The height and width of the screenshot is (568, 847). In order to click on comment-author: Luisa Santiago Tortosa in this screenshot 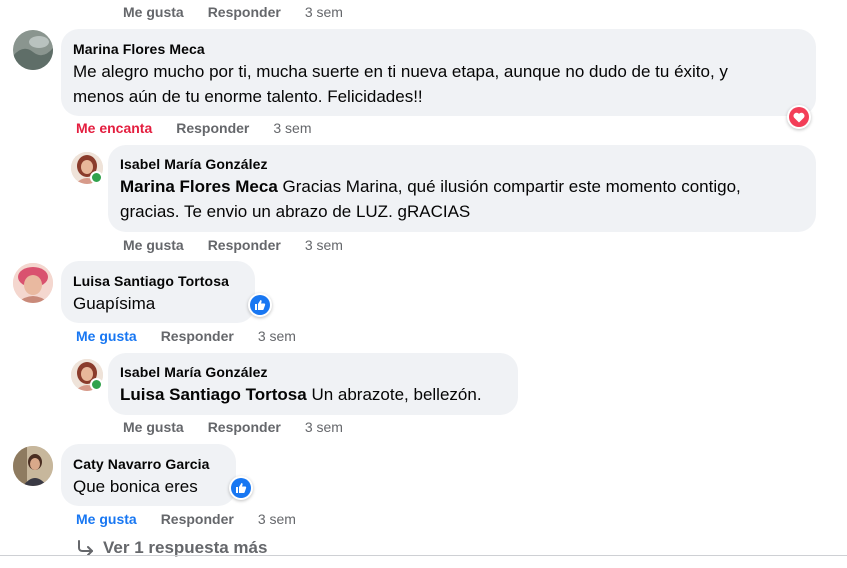, I will do `click(158, 281)`.